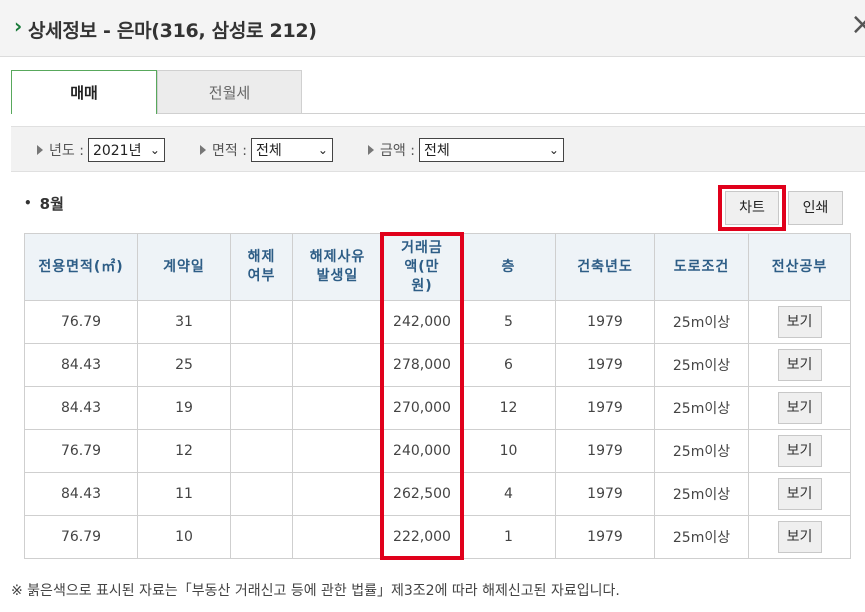 The width and height of the screenshot is (865, 612). Describe the element at coordinates (422, 267) in the screenshot. I see `col-header-price: 거래금 액(만 원)` at that location.